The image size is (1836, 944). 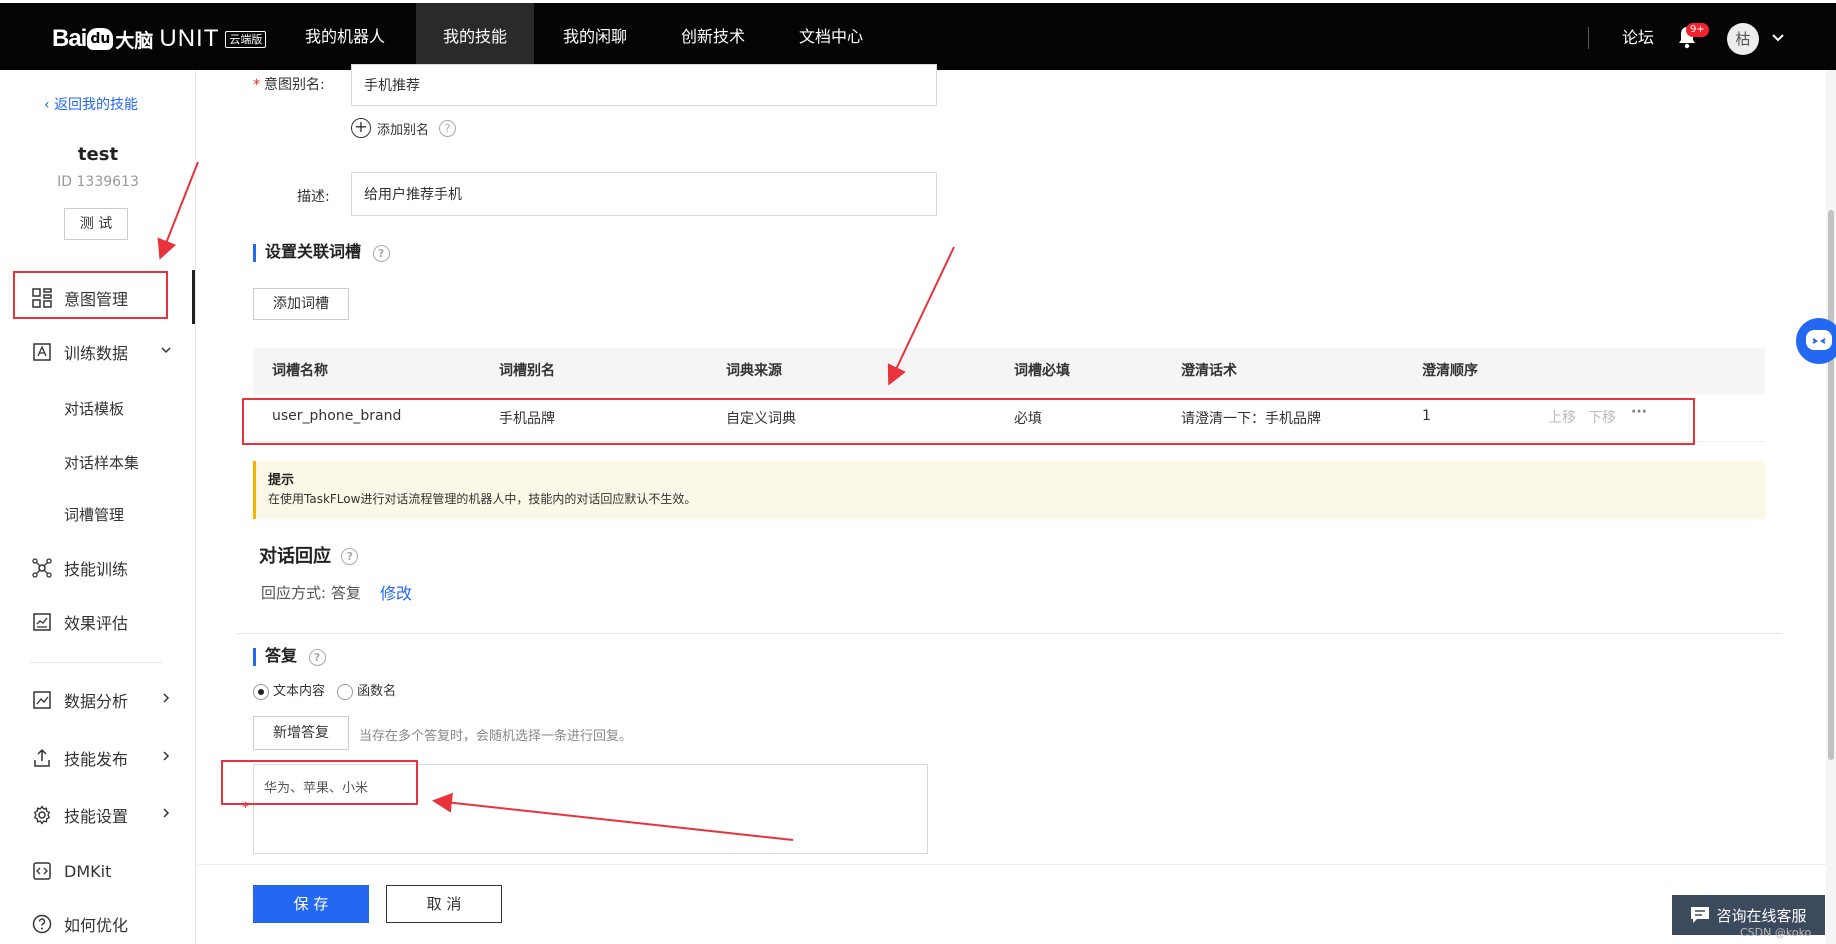 What do you see at coordinates (413, 195) in the screenshot?
I see `description-input-value: 给用户推荐手机` at bounding box center [413, 195].